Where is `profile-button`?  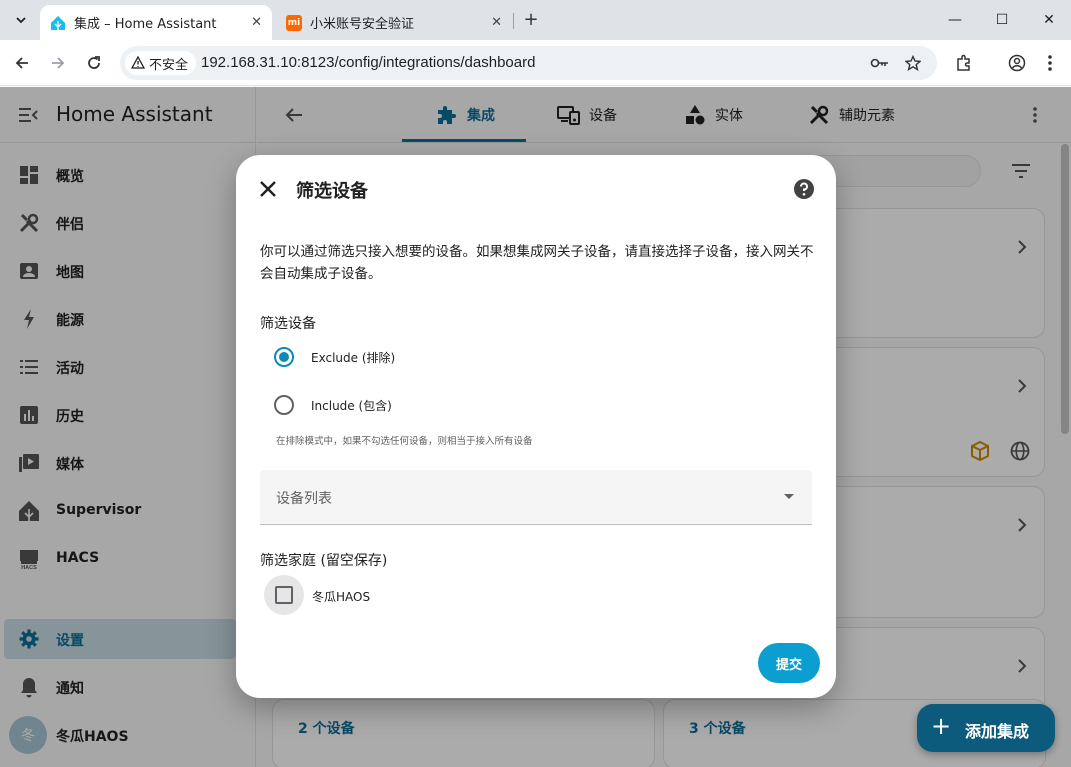 profile-button is located at coordinates (1017, 63).